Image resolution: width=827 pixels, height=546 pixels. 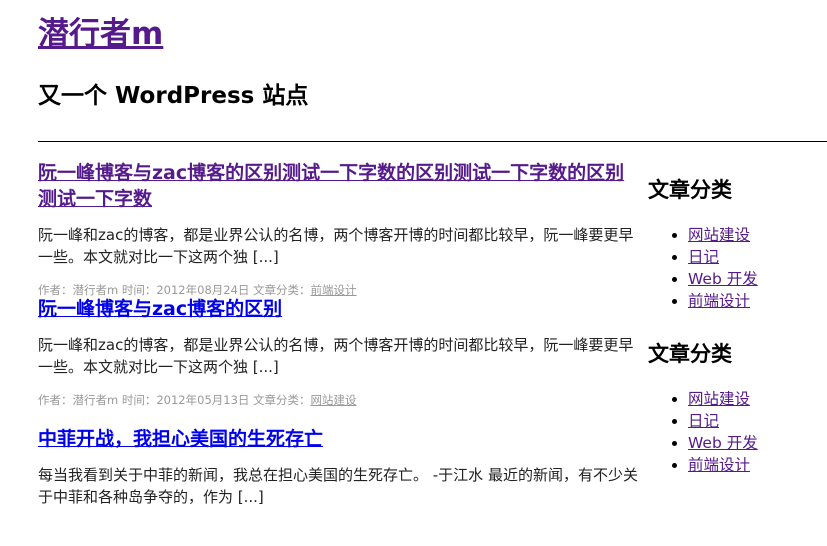 What do you see at coordinates (174, 290) in the screenshot?
I see `post-meta-text: 作者：潜行者m 时间：2012年08月24日 文章分类：` at bounding box center [174, 290].